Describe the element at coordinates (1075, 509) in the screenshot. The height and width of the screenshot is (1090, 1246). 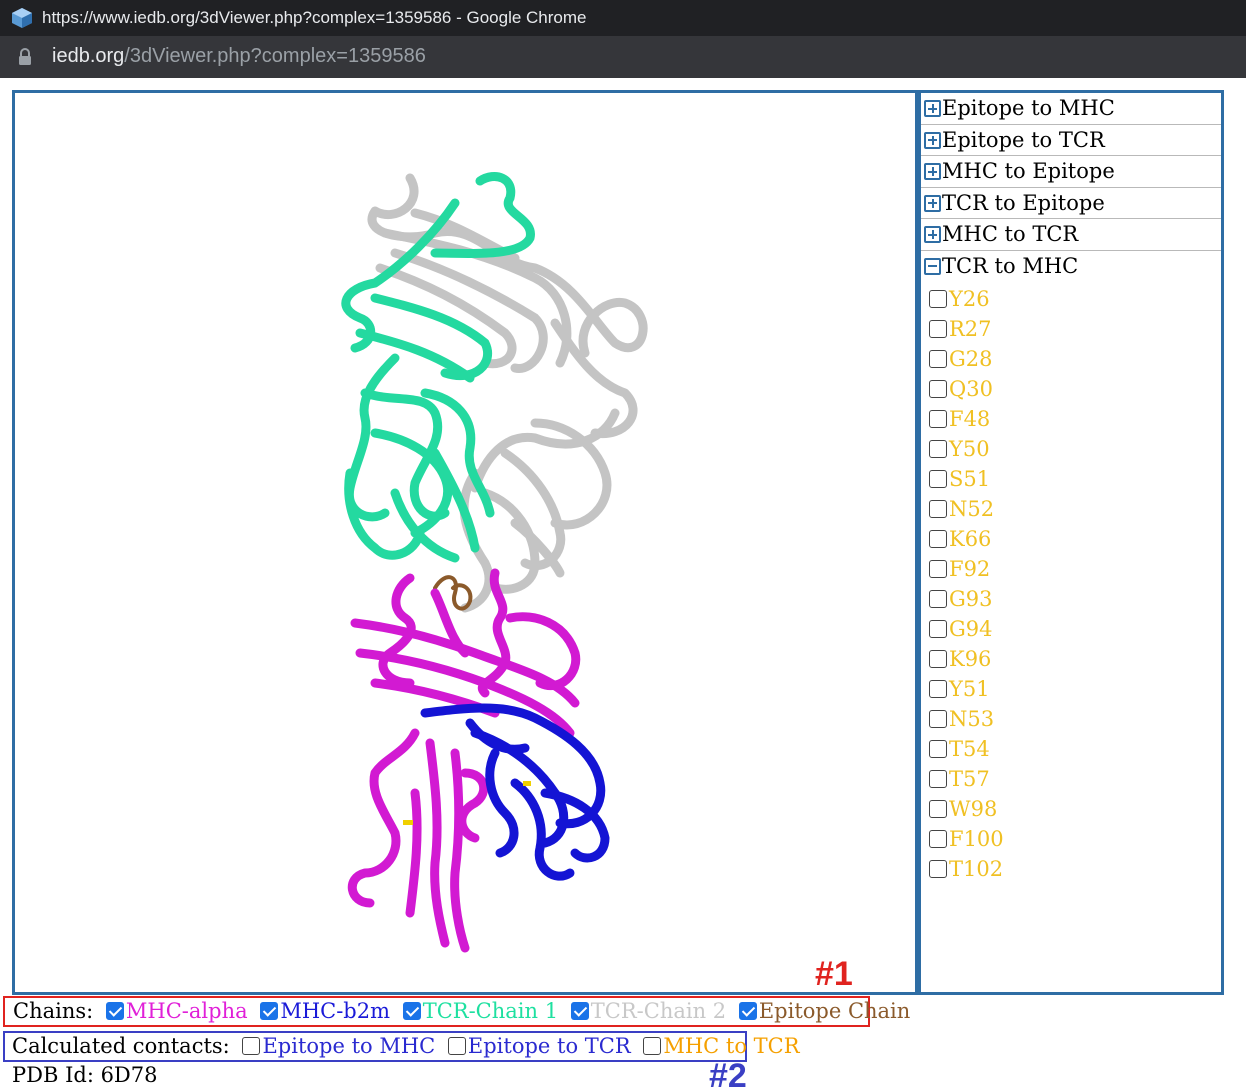
I see `residue-item: N52` at that location.